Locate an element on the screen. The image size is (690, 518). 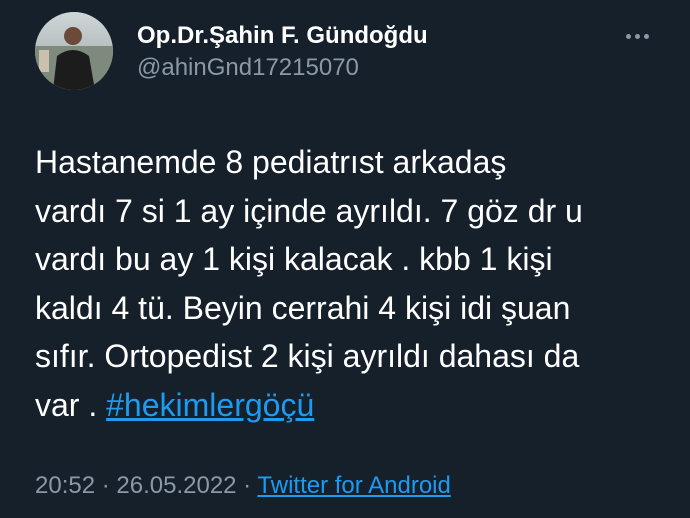
source-link: Twitter for Android is located at coordinates (353, 485).